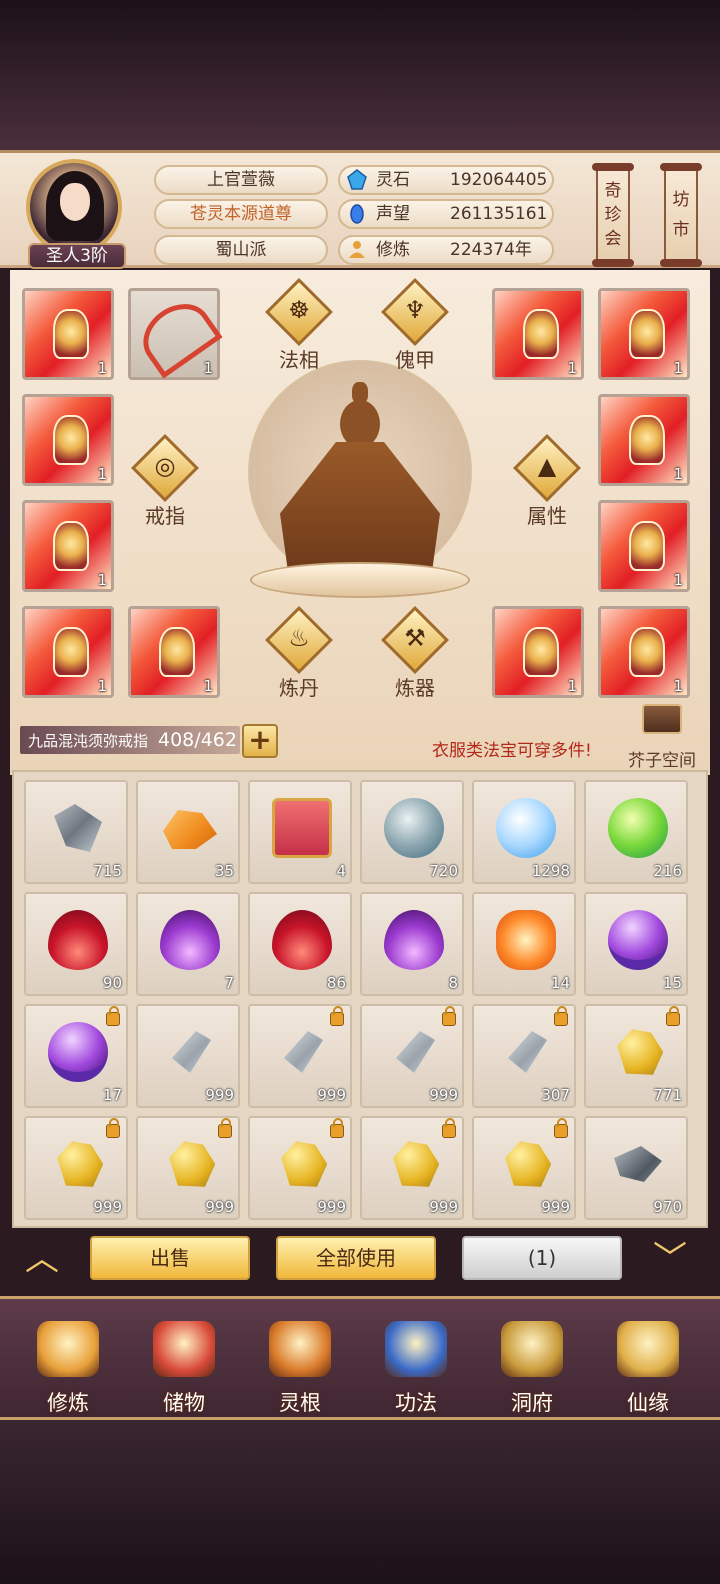 Image resolution: width=720 pixels, height=1584 pixels. Describe the element at coordinates (414, 828) in the screenshot. I see `orb-grey-item-icon` at that location.